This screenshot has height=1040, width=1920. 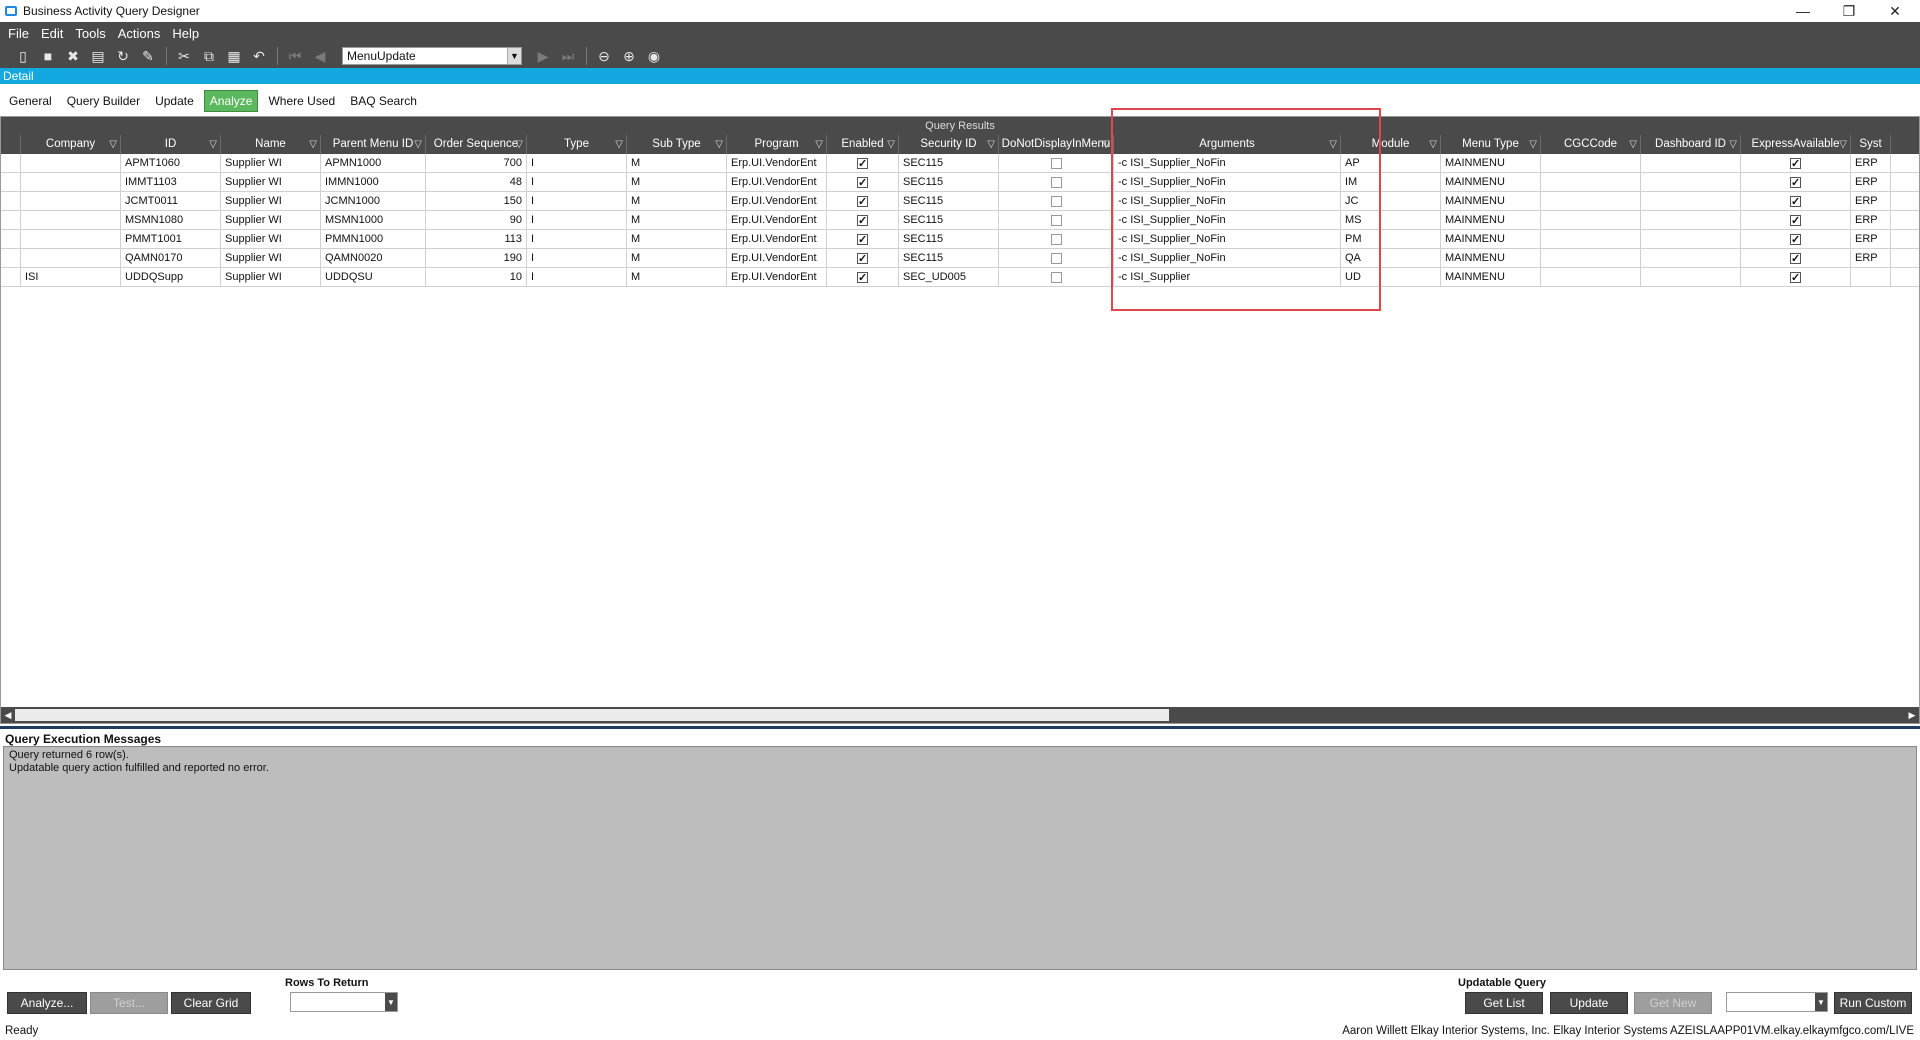 I want to click on refresh-icon: ↻, so click(x=123, y=56).